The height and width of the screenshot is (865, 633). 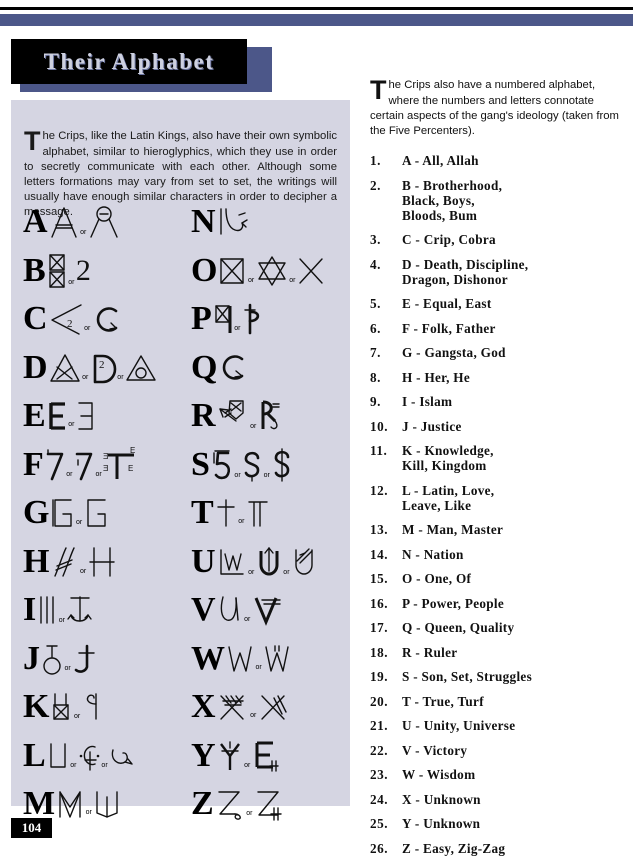 What do you see at coordinates (266, 610) in the screenshot?
I see `alphabet-row-v: Vor` at bounding box center [266, 610].